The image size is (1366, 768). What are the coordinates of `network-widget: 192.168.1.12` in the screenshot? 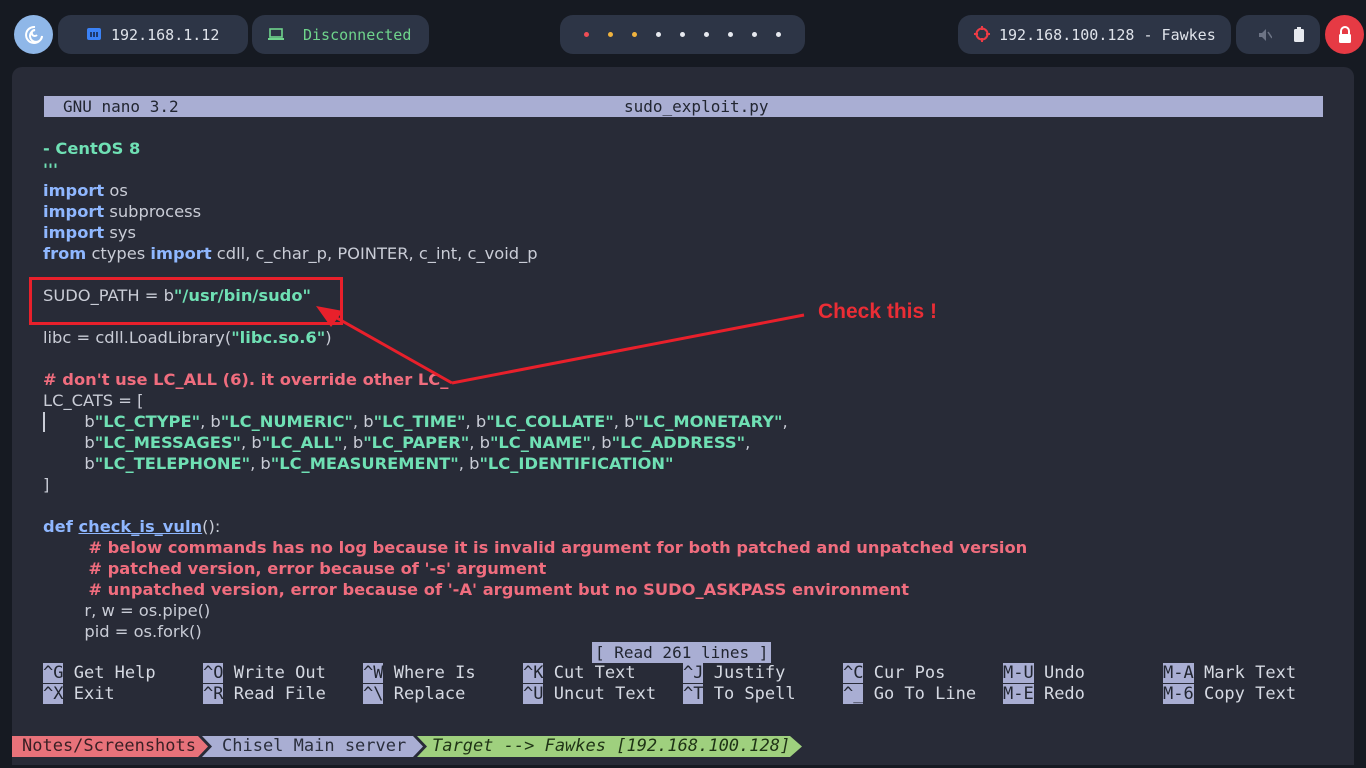 It's located at (153, 34).